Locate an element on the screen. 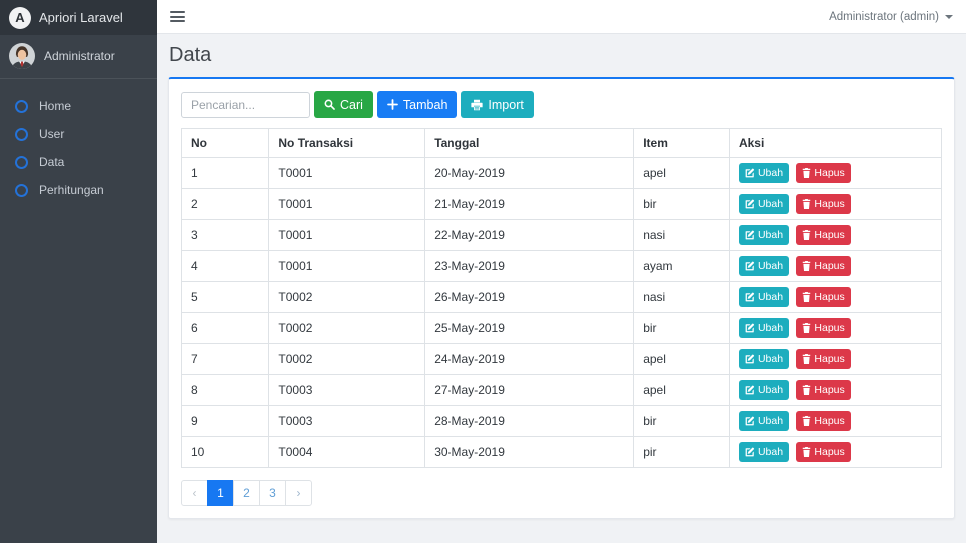 The width and height of the screenshot is (966, 543). pagination-next: › is located at coordinates (298, 493).